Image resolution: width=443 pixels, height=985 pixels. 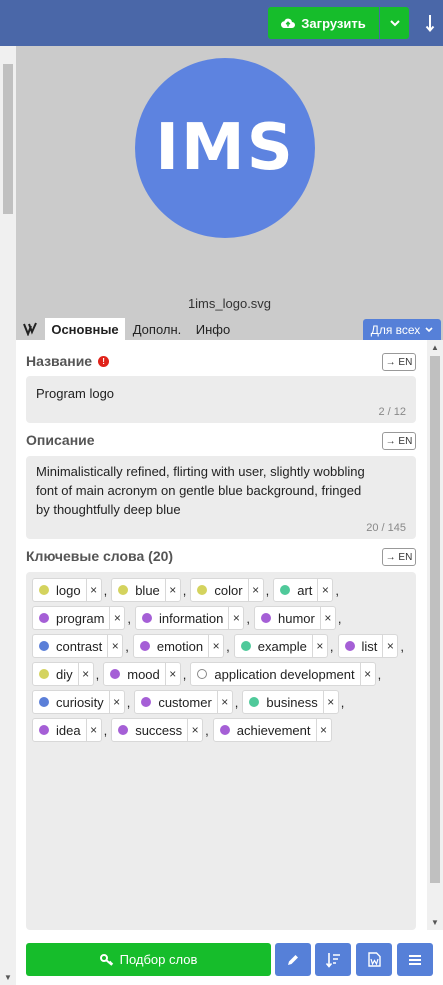 I want to click on keyword-row: logo ×, blue ×, color ×, art ×,, so click(x=224, y=590).